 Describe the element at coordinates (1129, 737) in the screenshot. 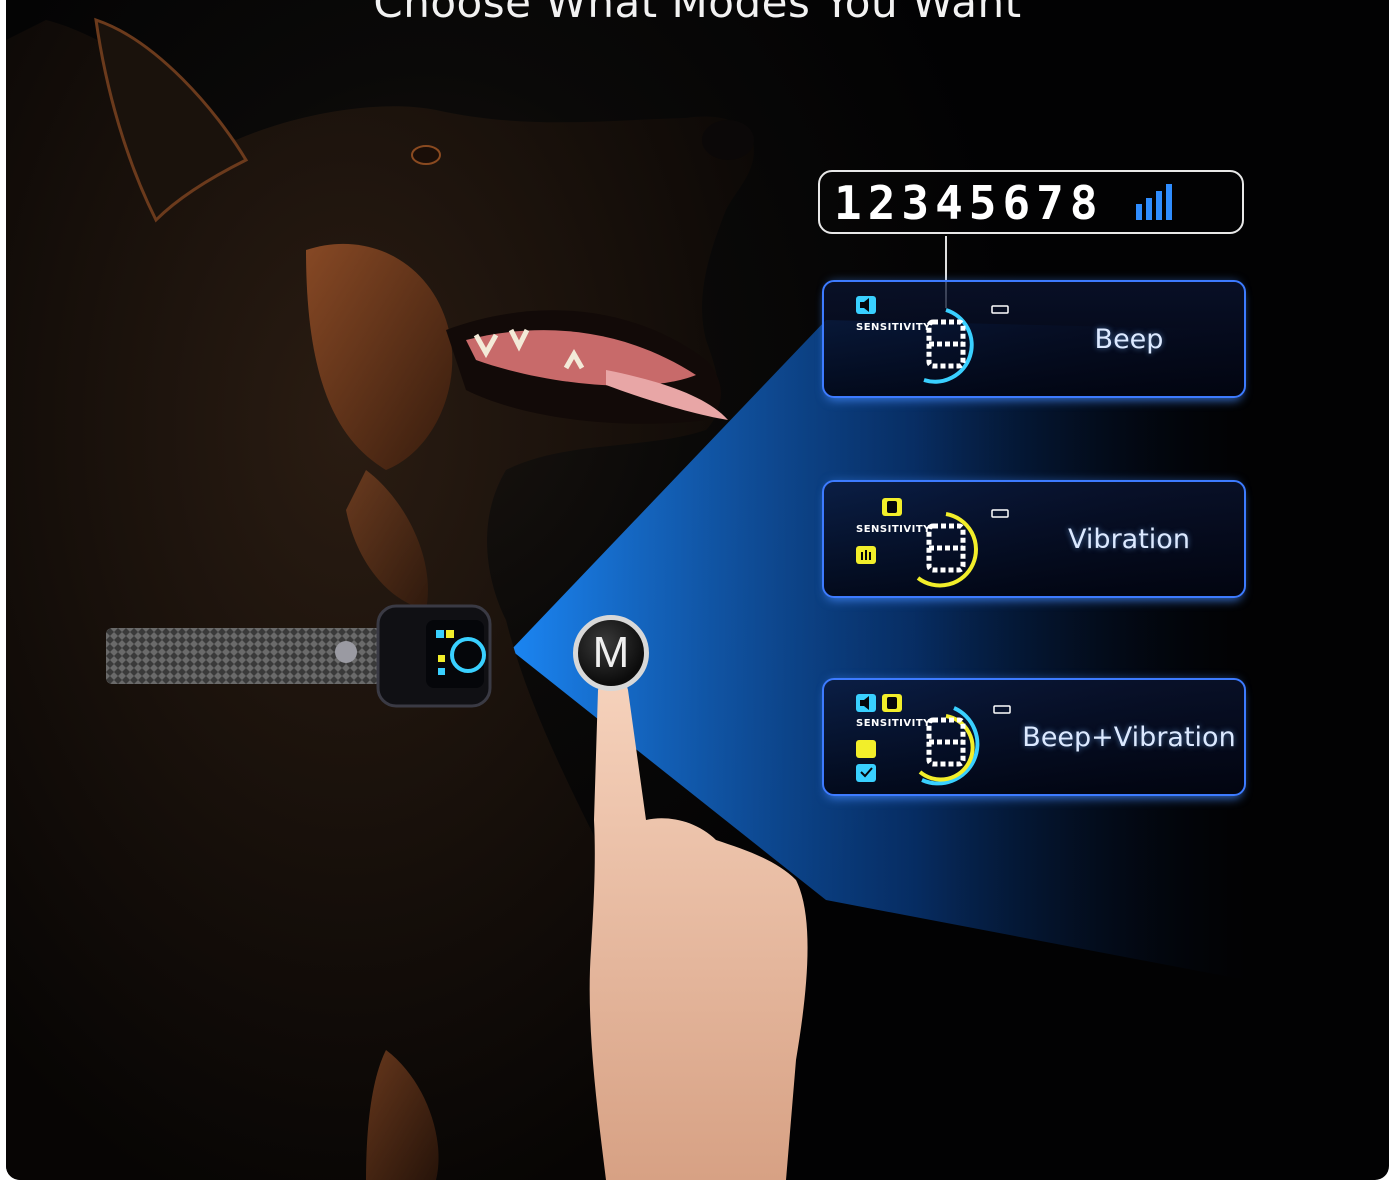

I see `beep-vibration-mode-label: Beep+Vibration` at that location.